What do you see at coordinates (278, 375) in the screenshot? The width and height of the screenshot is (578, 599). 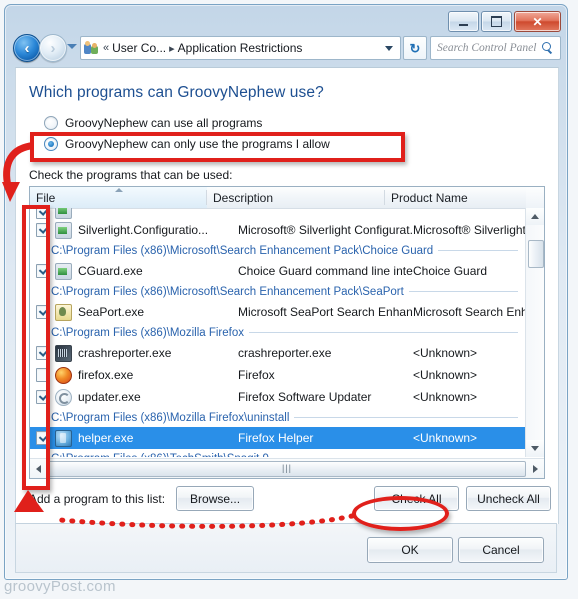 I see `table-row: firefox.exe Firefox <Unknown>` at bounding box center [278, 375].